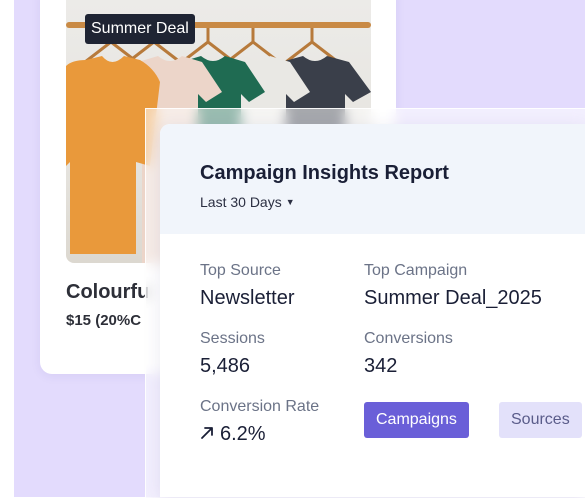 Image resolution: width=585 pixels, height=498 pixels. Describe the element at coordinates (453, 298) in the screenshot. I see `top-campaign-value: Summer Deal_2025` at that location.